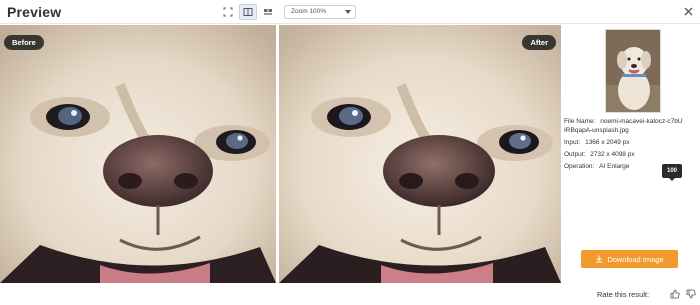 The height and width of the screenshot is (305, 700). I want to click on side-by-side-view-button, so click(268, 12).